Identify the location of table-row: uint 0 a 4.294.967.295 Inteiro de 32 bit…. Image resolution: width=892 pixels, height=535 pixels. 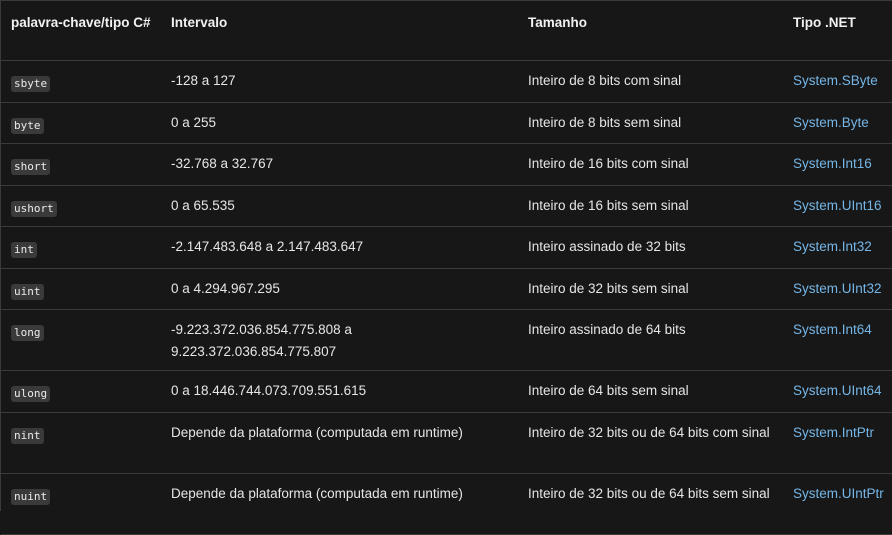
(446, 289).